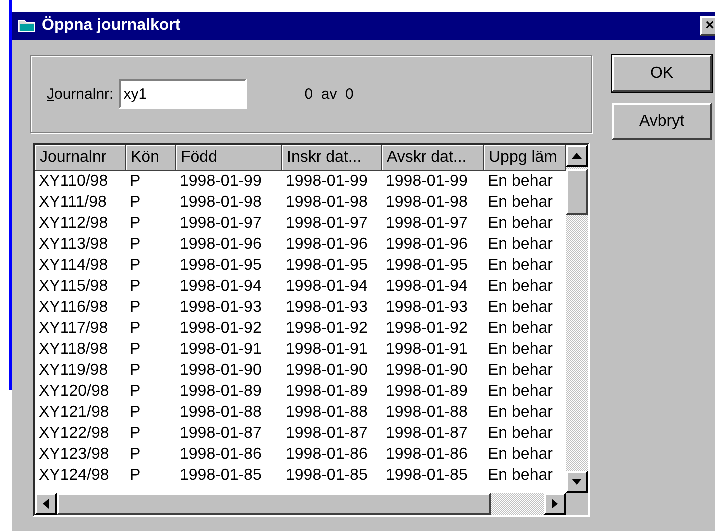  What do you see at coordinates (80, 94) in the screenshot?
I see `field-label: Journalnr:` at bounding box center [80, 94].